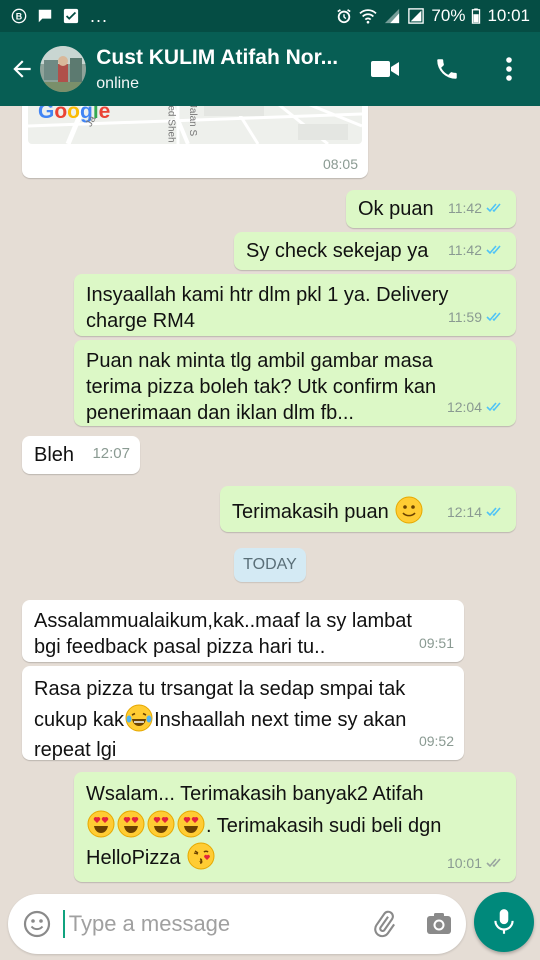 This screenshot has width=540, height=960. What do you see at coordinates (436, 643) in the screenshot?
I see `message-time: 09:51` at bounding box center [436, 643].